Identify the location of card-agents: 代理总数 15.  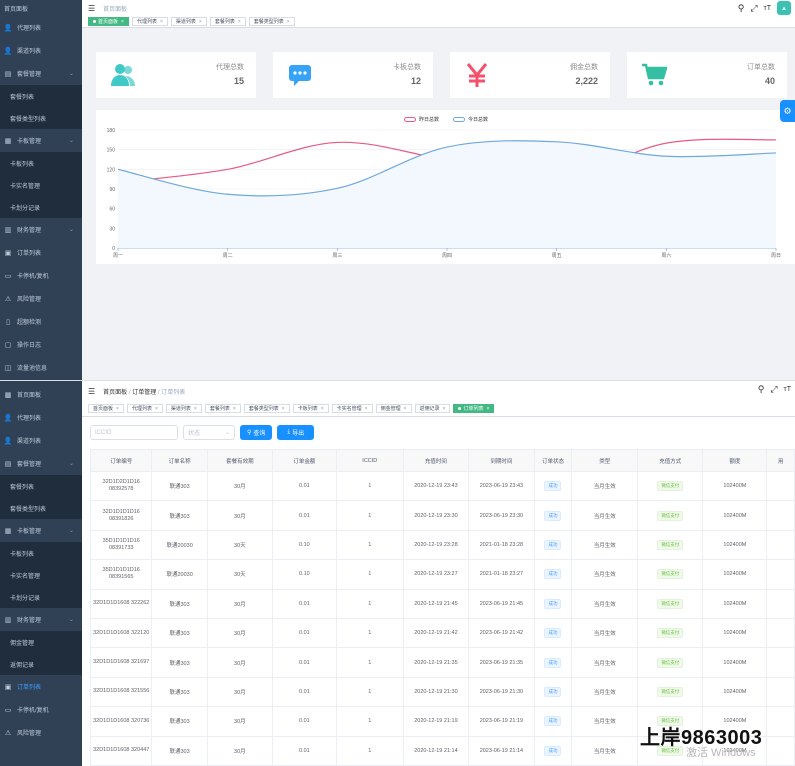
(176, 75).